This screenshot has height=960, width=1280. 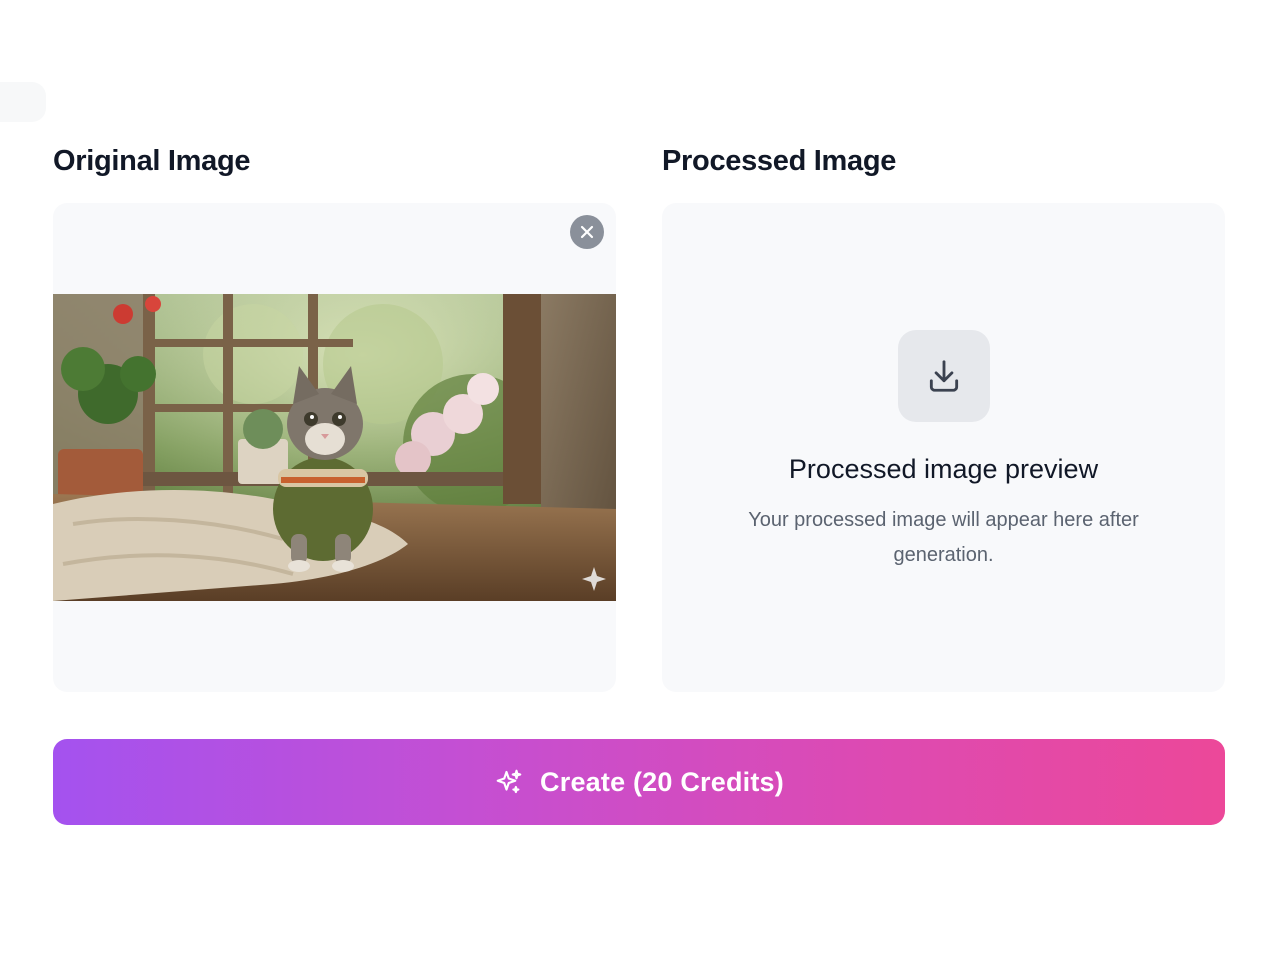 I want to click on download-icon, so click(x=943, y=376).